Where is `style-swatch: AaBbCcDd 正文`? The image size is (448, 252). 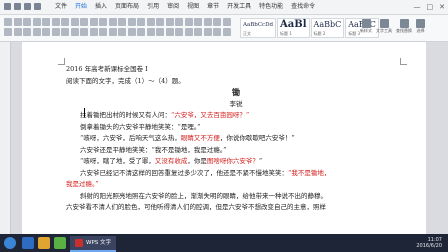 style-swatch: AaBbCcDd 正文 is located at coordinates (258, 28).